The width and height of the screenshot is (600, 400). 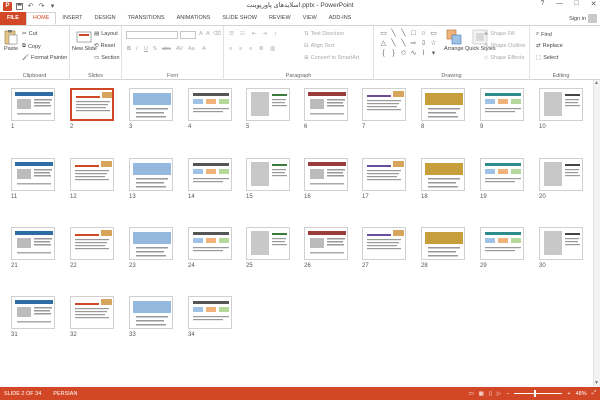 What do you see at coordinates (403, 53) in the screenshot?
I see `star-shape-icon: ✩` at bounding box center [403, 53].